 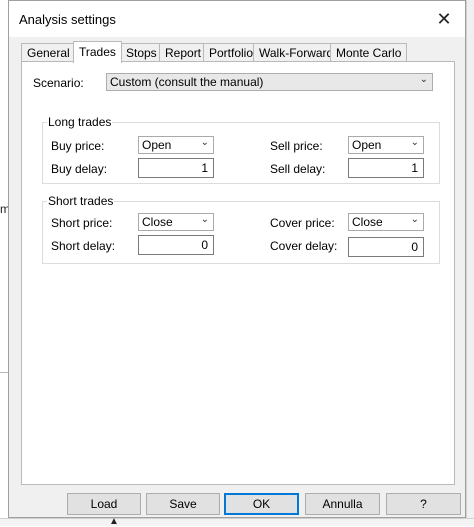 I want to click on load-button: Load, so click(x=104, y=504).